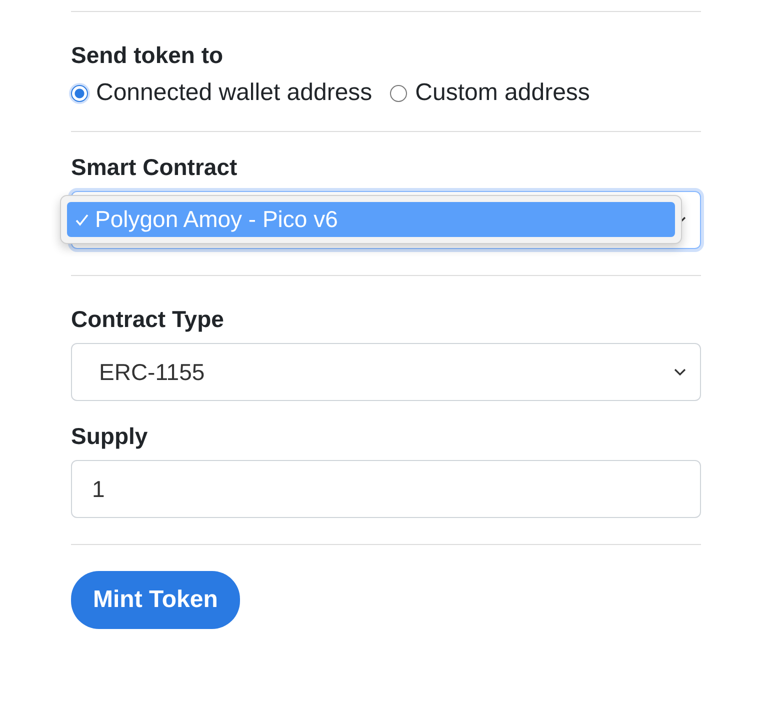 This screenshot has height=702, width=768. What do you see at coordinates (148, 319) in the screenshot?
I see `field-label: Contract Type` at bounding box center [148, 319].